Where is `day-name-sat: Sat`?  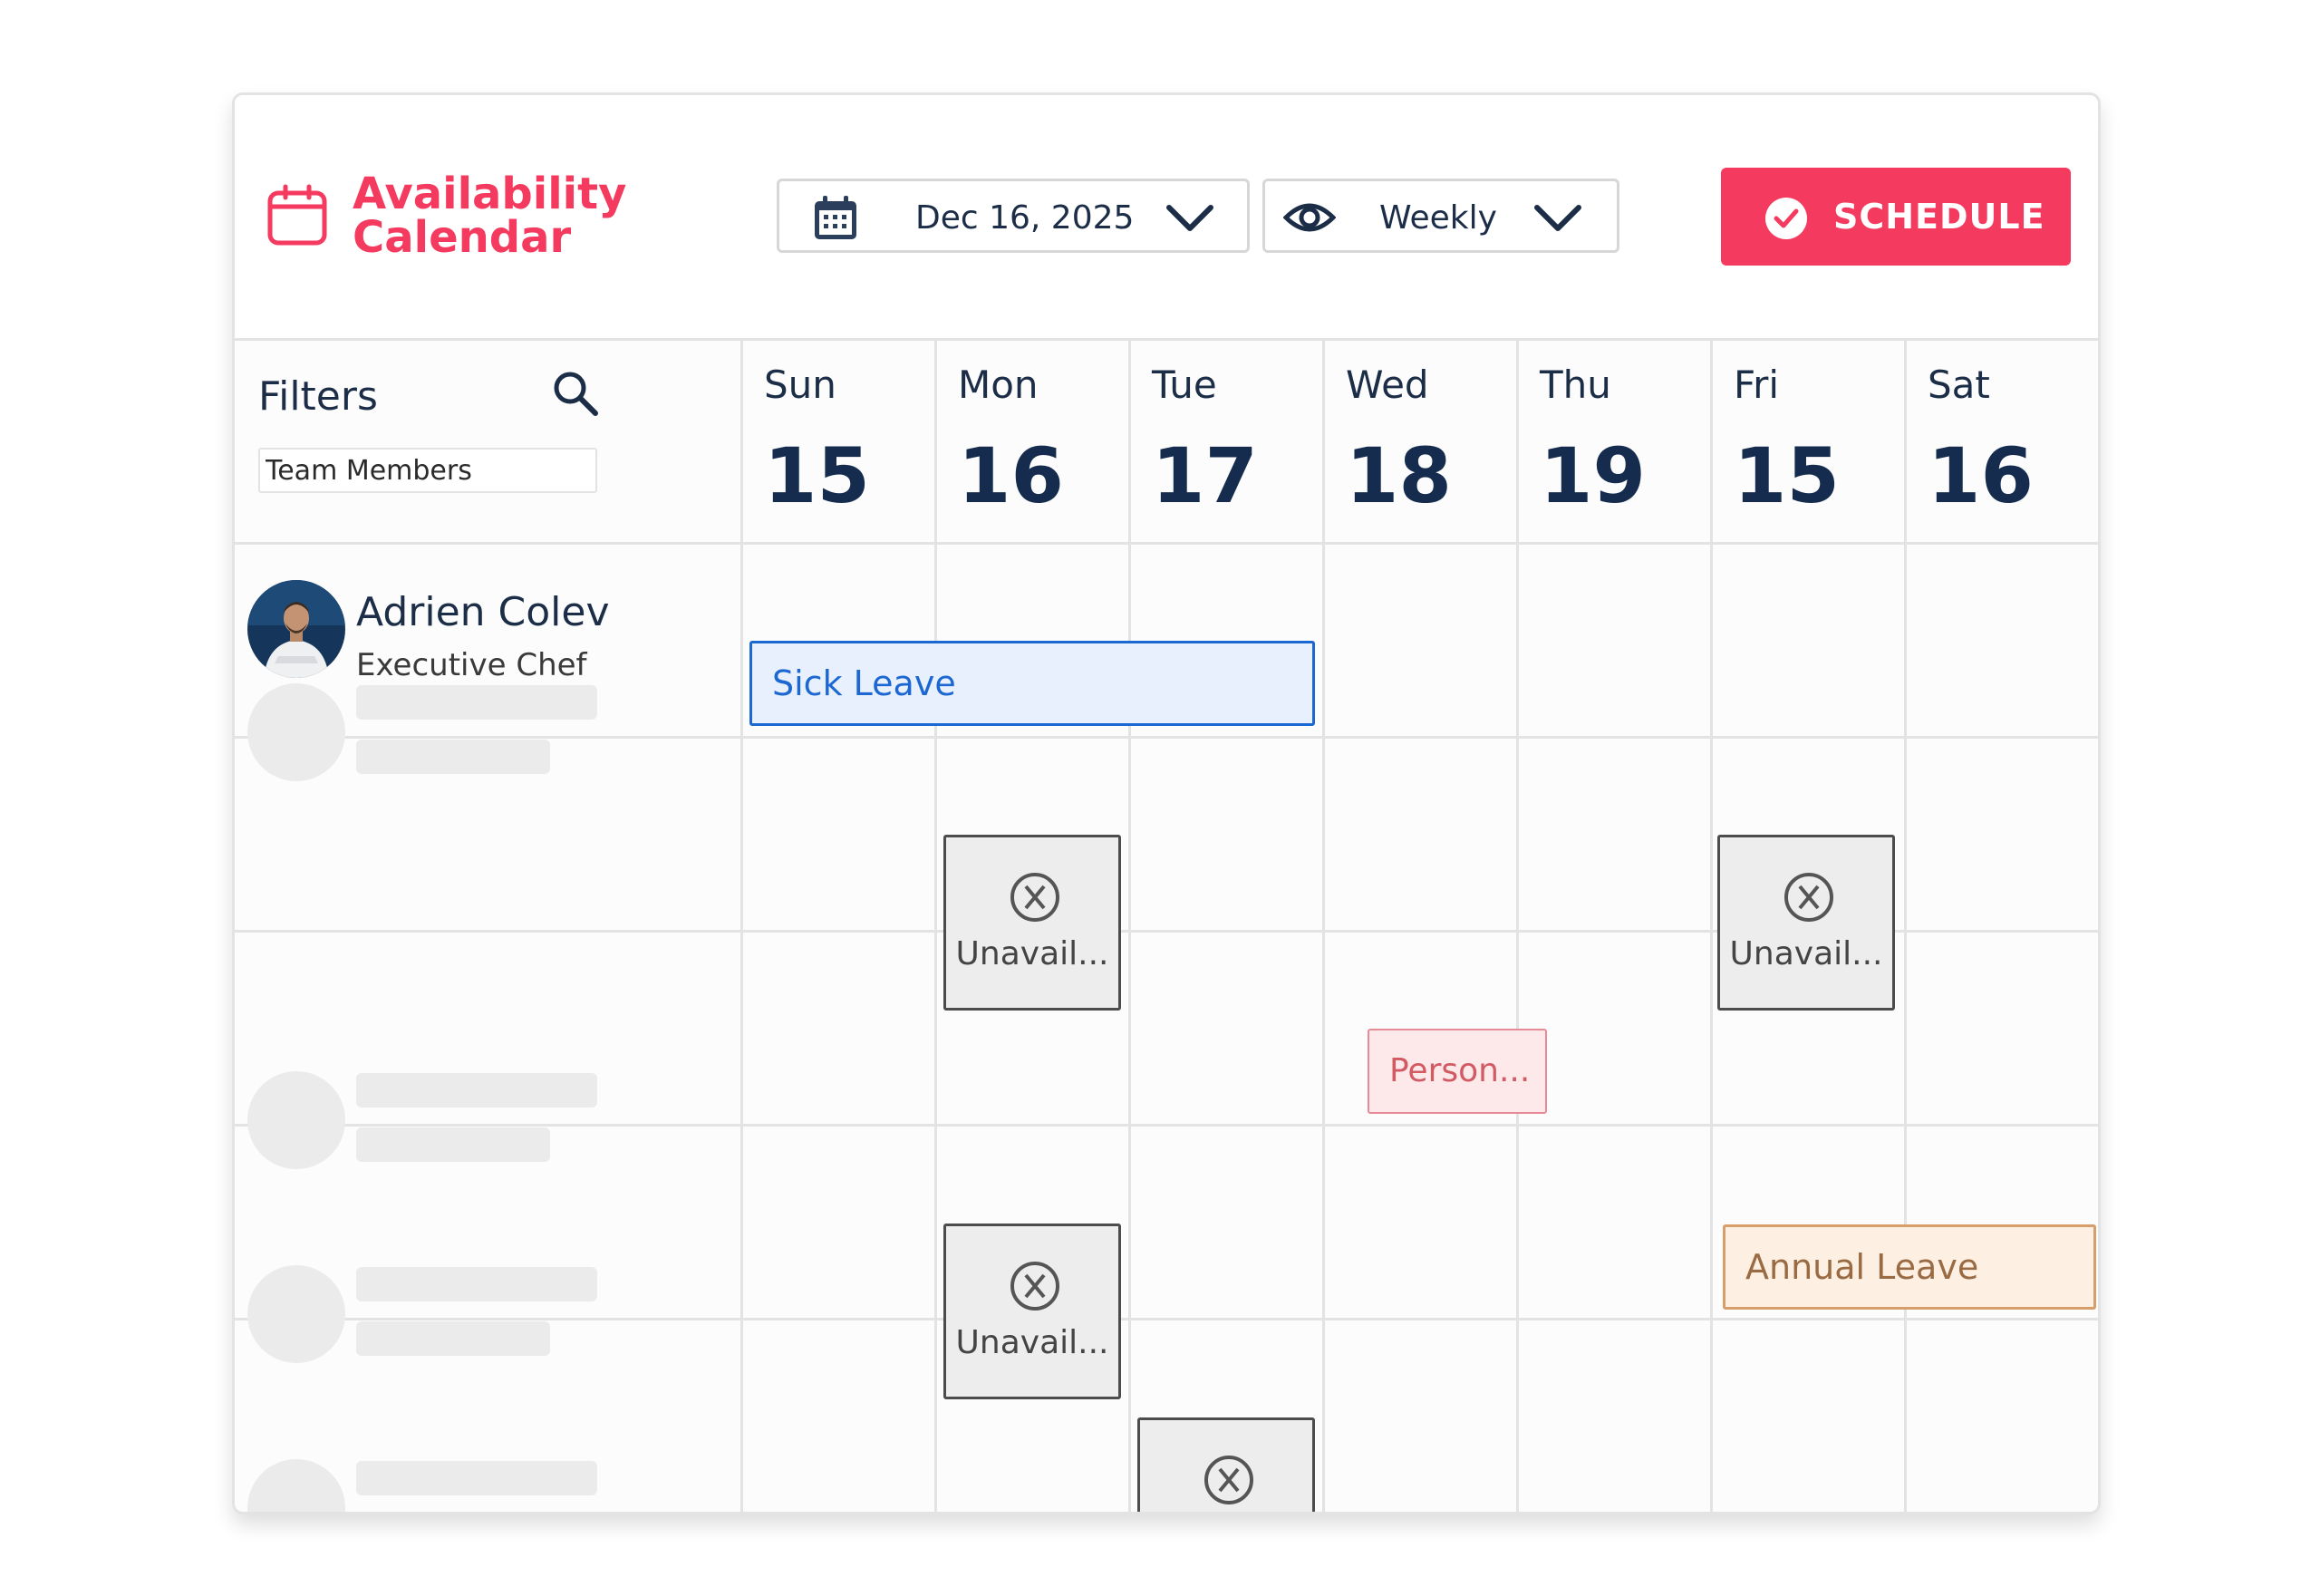
day-name-sat: Sat is located at coordinates (1959, 385).